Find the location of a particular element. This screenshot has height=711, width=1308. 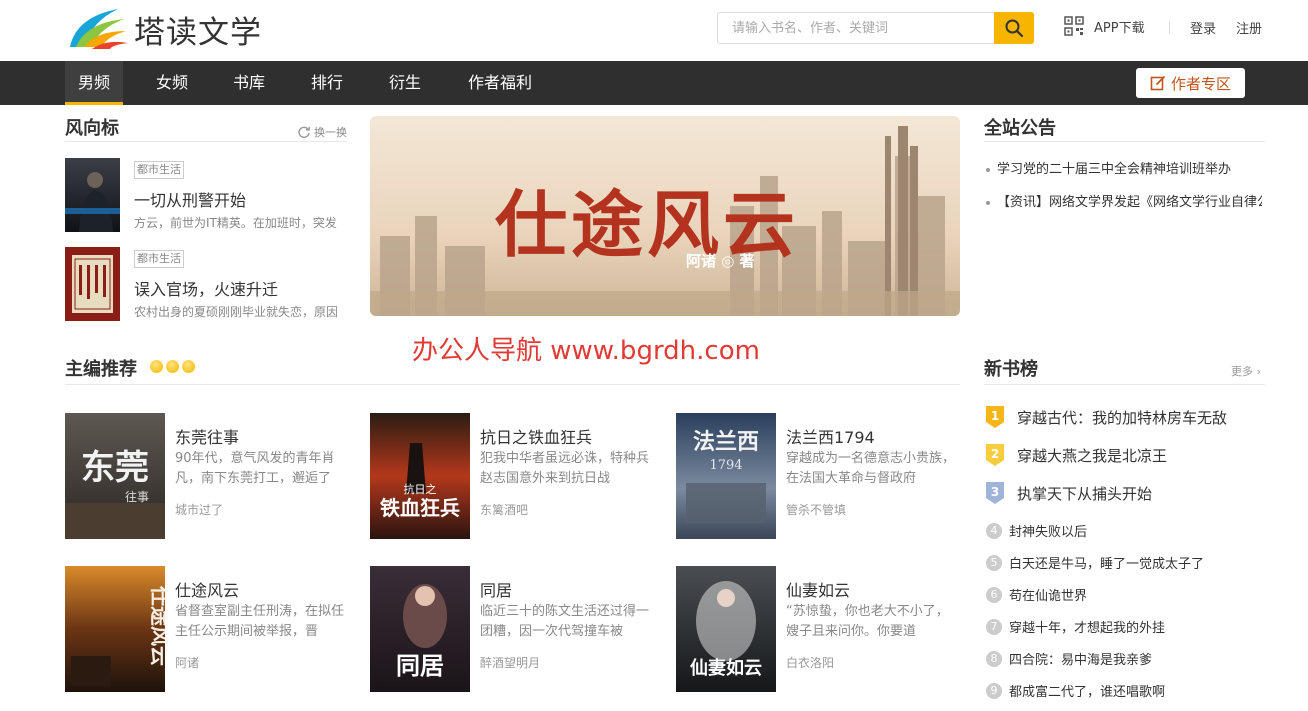

rank-item: 8 四合院：易中海是我亲爹 is located at coordinates (1068, 658).